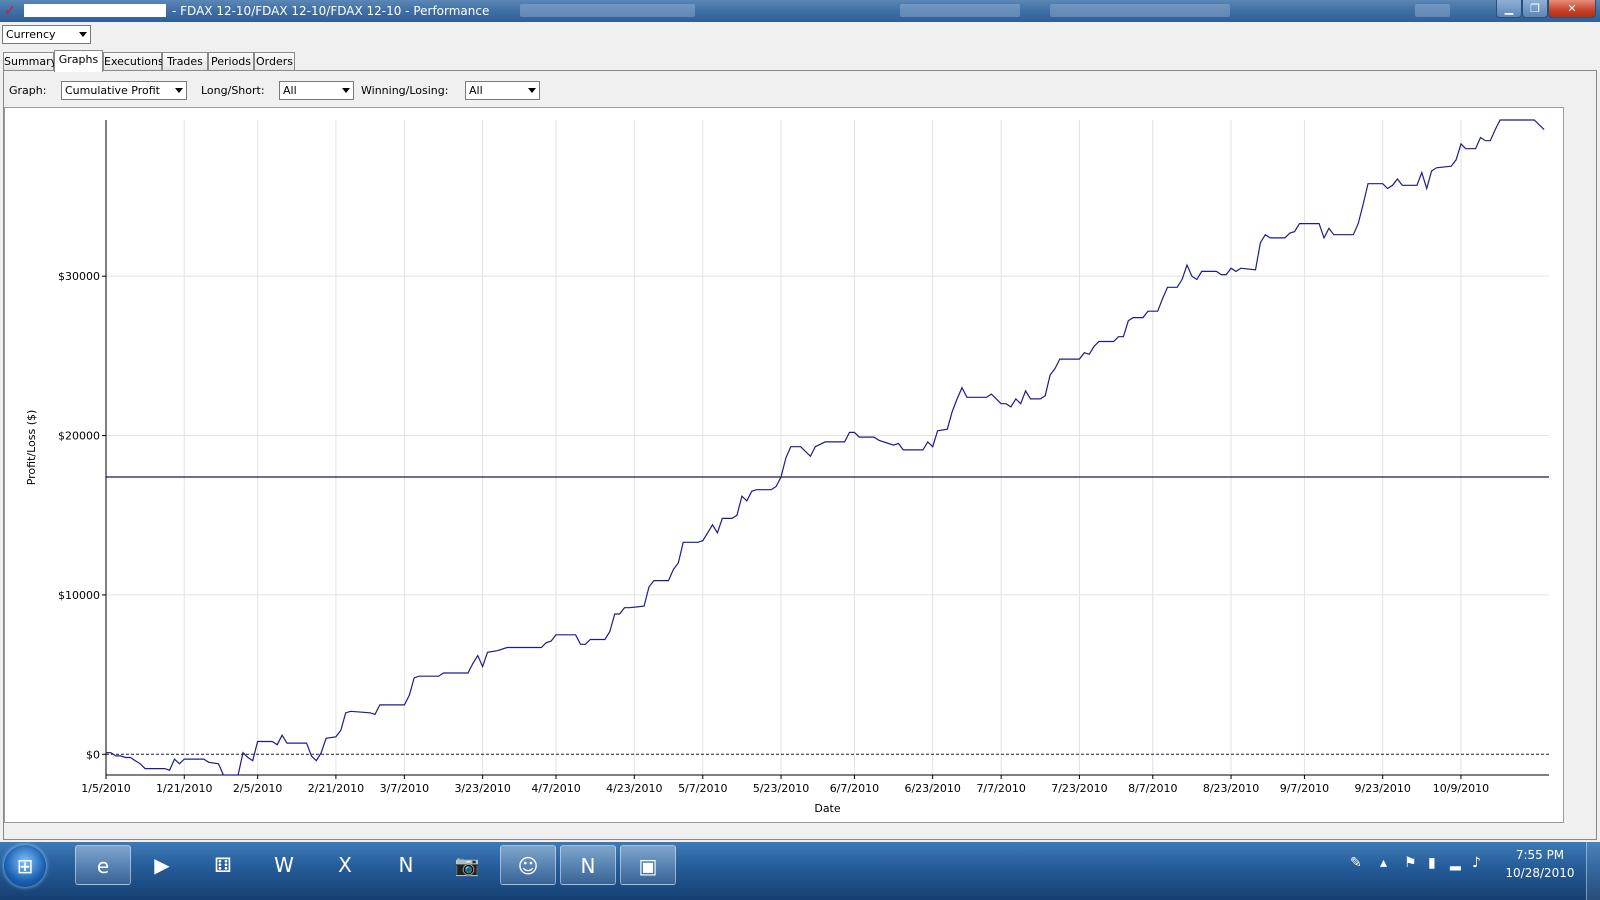 Image resolution: width=1600 pixels, height=900 pixels. Describe the element at coordinates (31, 34) in the screenshot. I see `currency-select-value: Currency` at that location.